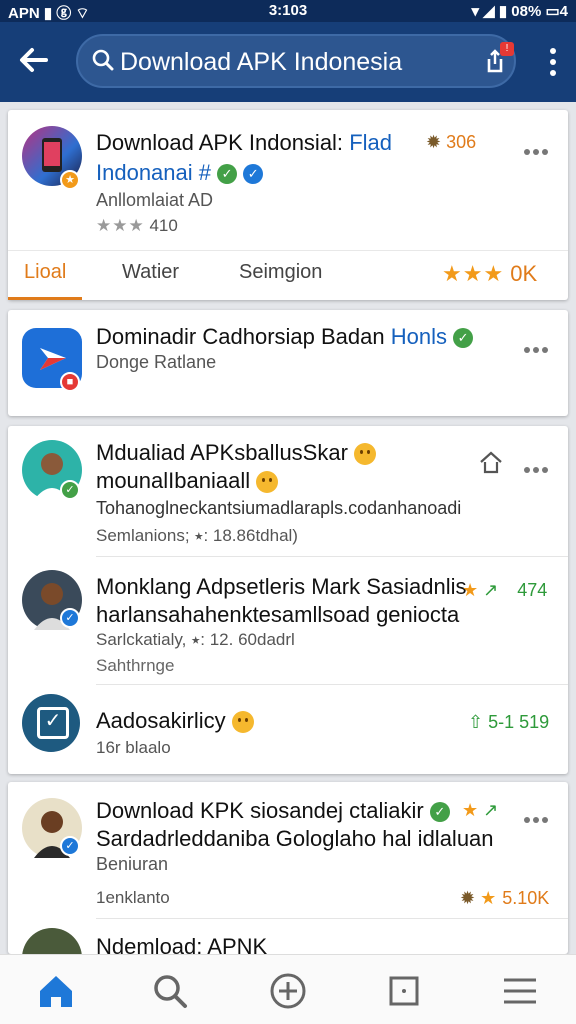 The image size is (576, 1024). I want to click on app-title-text: Dominadir Cadhorsiap Badan, so click(240, 336).